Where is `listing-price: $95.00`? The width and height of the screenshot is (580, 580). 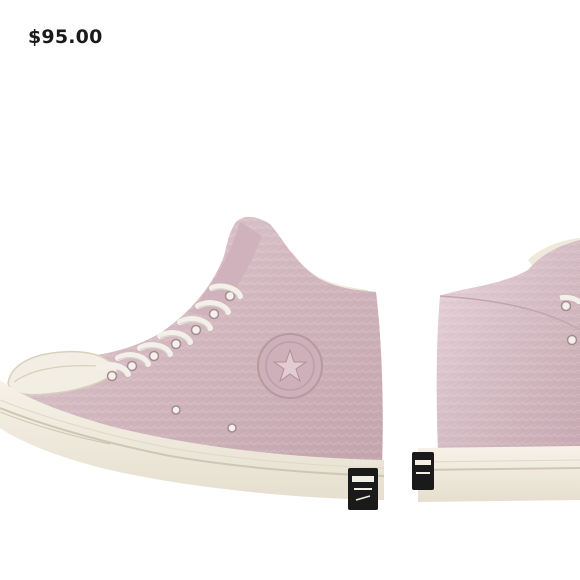 listing-price: $95.00 is located at coordinates (65, 37).